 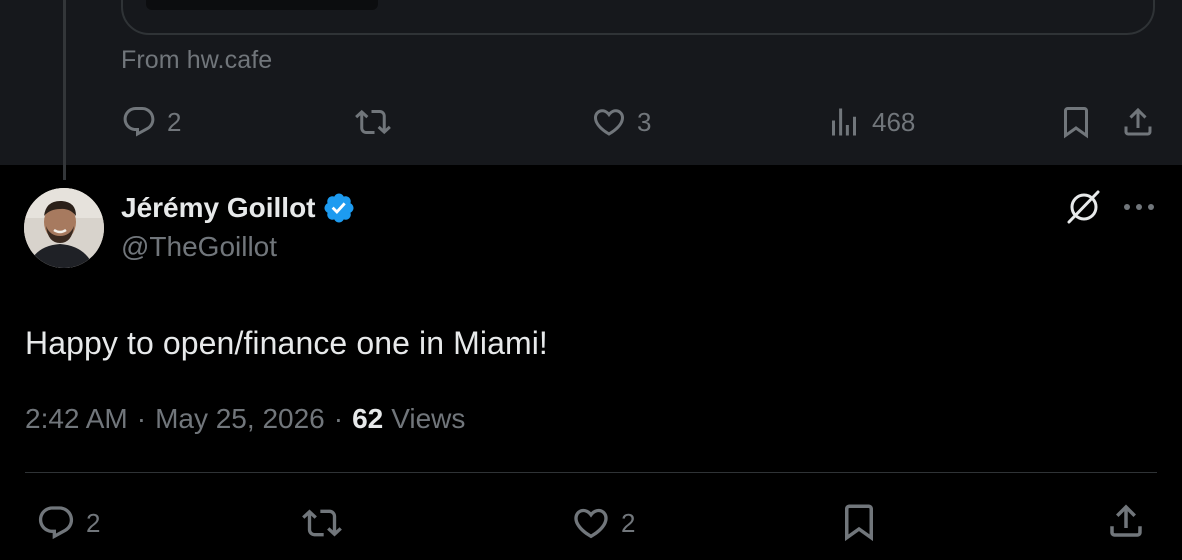 I want to click on parent-repost-button, so click(x=378, y=122).